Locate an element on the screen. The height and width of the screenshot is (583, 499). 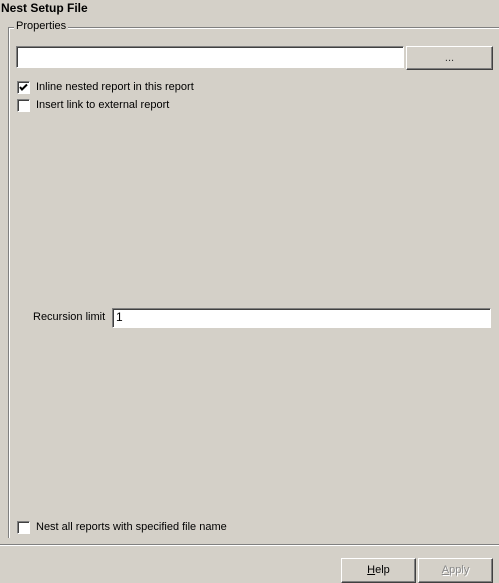
bottom-separator is located at coordinates (249, 545).